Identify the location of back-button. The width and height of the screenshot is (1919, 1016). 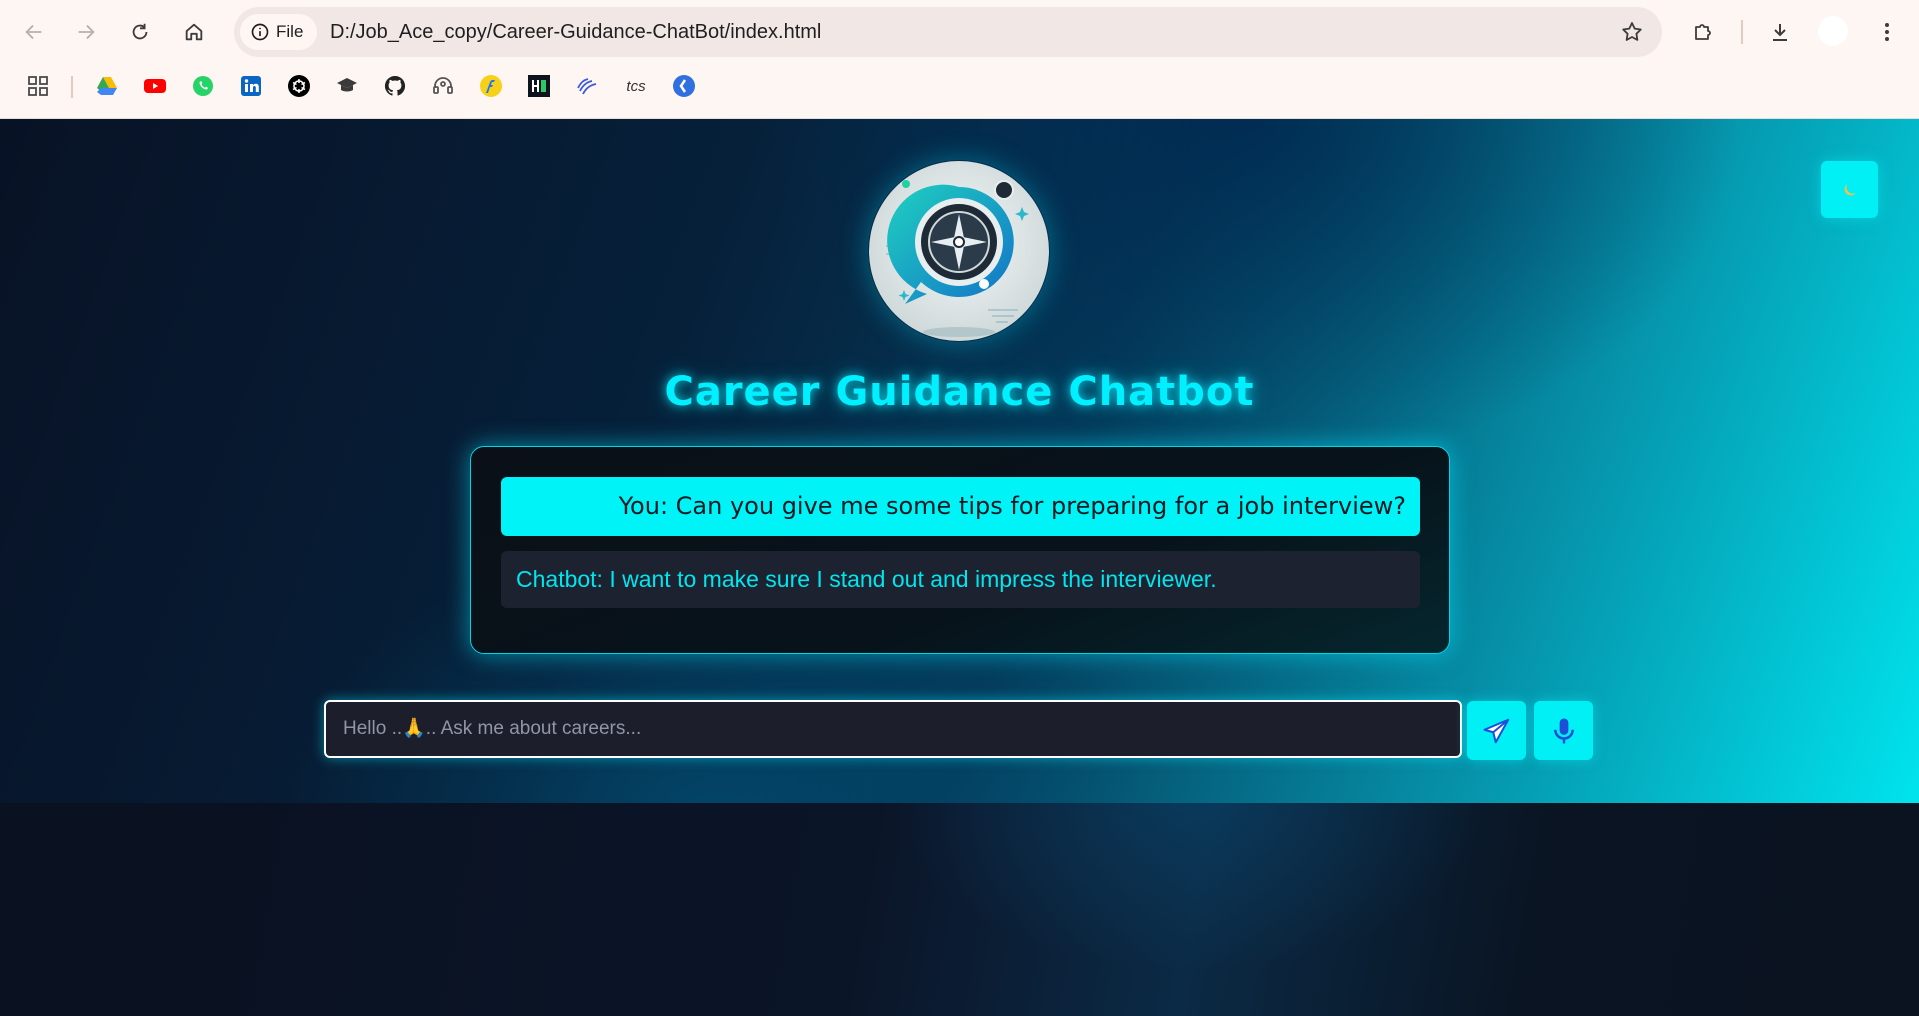
(34, 32).